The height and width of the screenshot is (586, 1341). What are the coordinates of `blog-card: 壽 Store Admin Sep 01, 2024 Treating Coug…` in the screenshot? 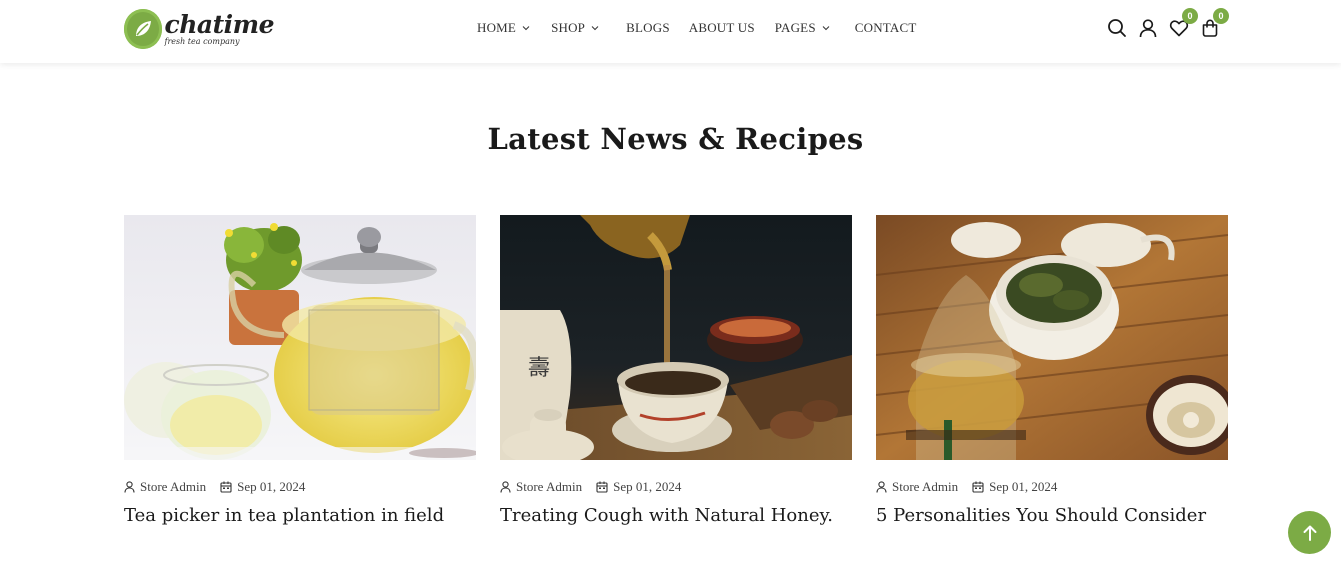 It's located at (676, 370).